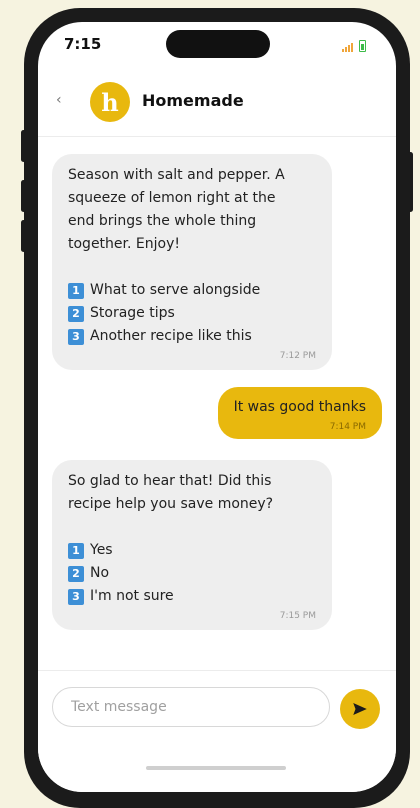 The width and height of the screenshot is (420, 808). I want to click on message-timestamp: 7:12 PM, so click(297, 356).